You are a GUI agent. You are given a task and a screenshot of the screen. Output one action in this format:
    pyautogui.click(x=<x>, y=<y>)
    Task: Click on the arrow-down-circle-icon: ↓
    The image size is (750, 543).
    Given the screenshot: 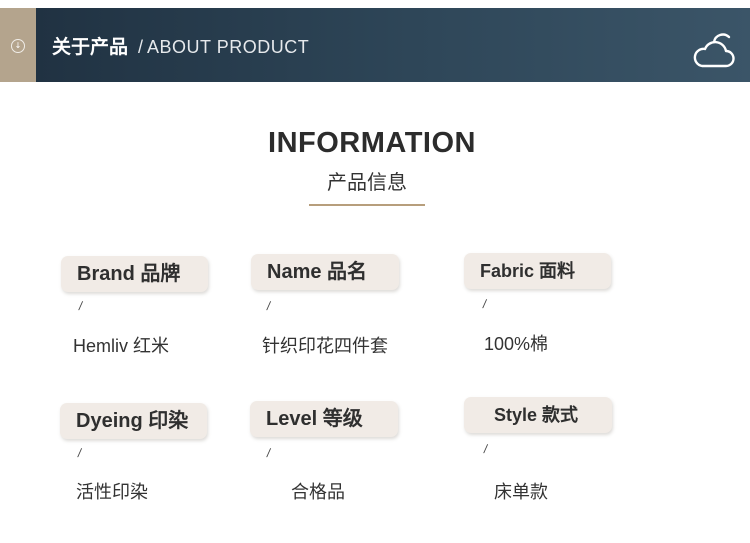 What is the action you would take?
    pyautogui.click(x=18, y=46)
    